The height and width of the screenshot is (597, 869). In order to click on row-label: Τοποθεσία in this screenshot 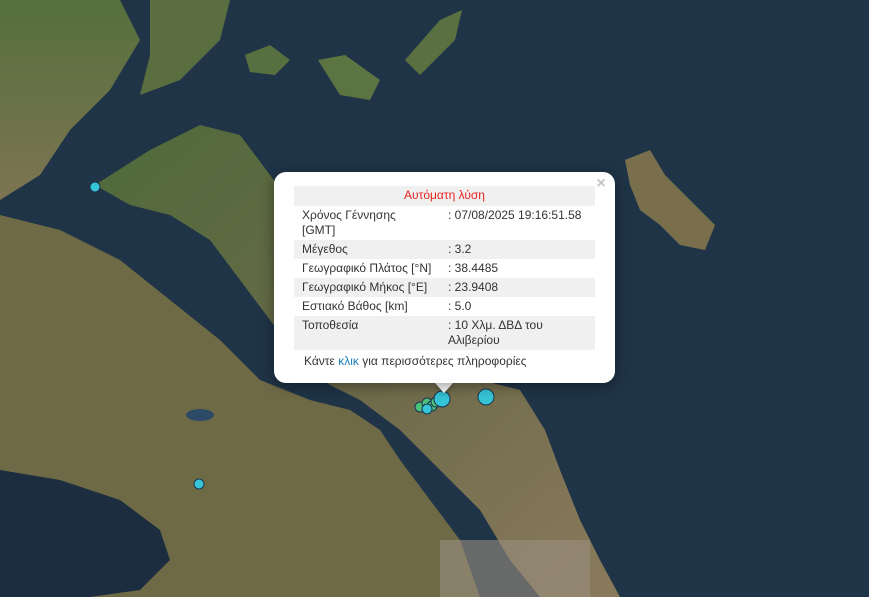, I will do `click(367, 333)`.